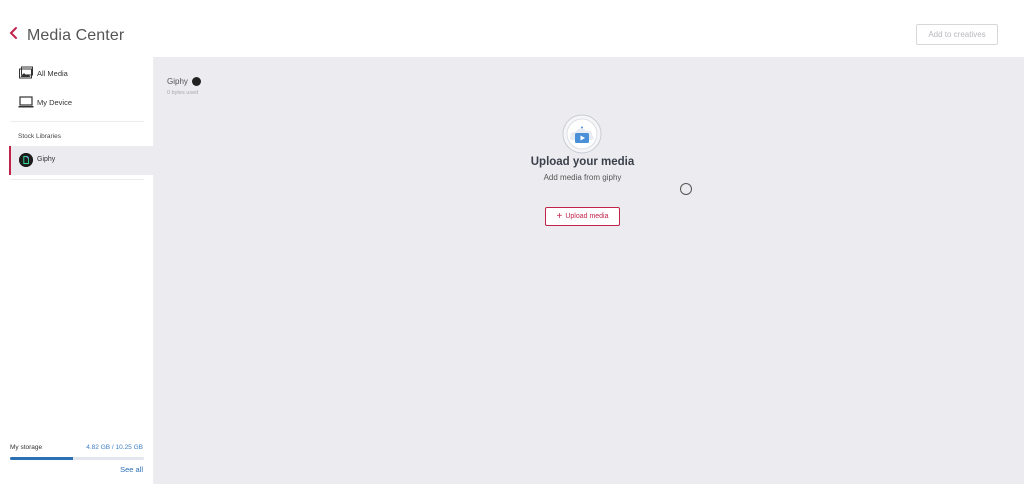 The width and height of the screenshot is (1024, 484). What do you see at coordinates (686, 189) in the screenshot?
I see `mouse-cursor-indicator` at bounding box center [686, 189].